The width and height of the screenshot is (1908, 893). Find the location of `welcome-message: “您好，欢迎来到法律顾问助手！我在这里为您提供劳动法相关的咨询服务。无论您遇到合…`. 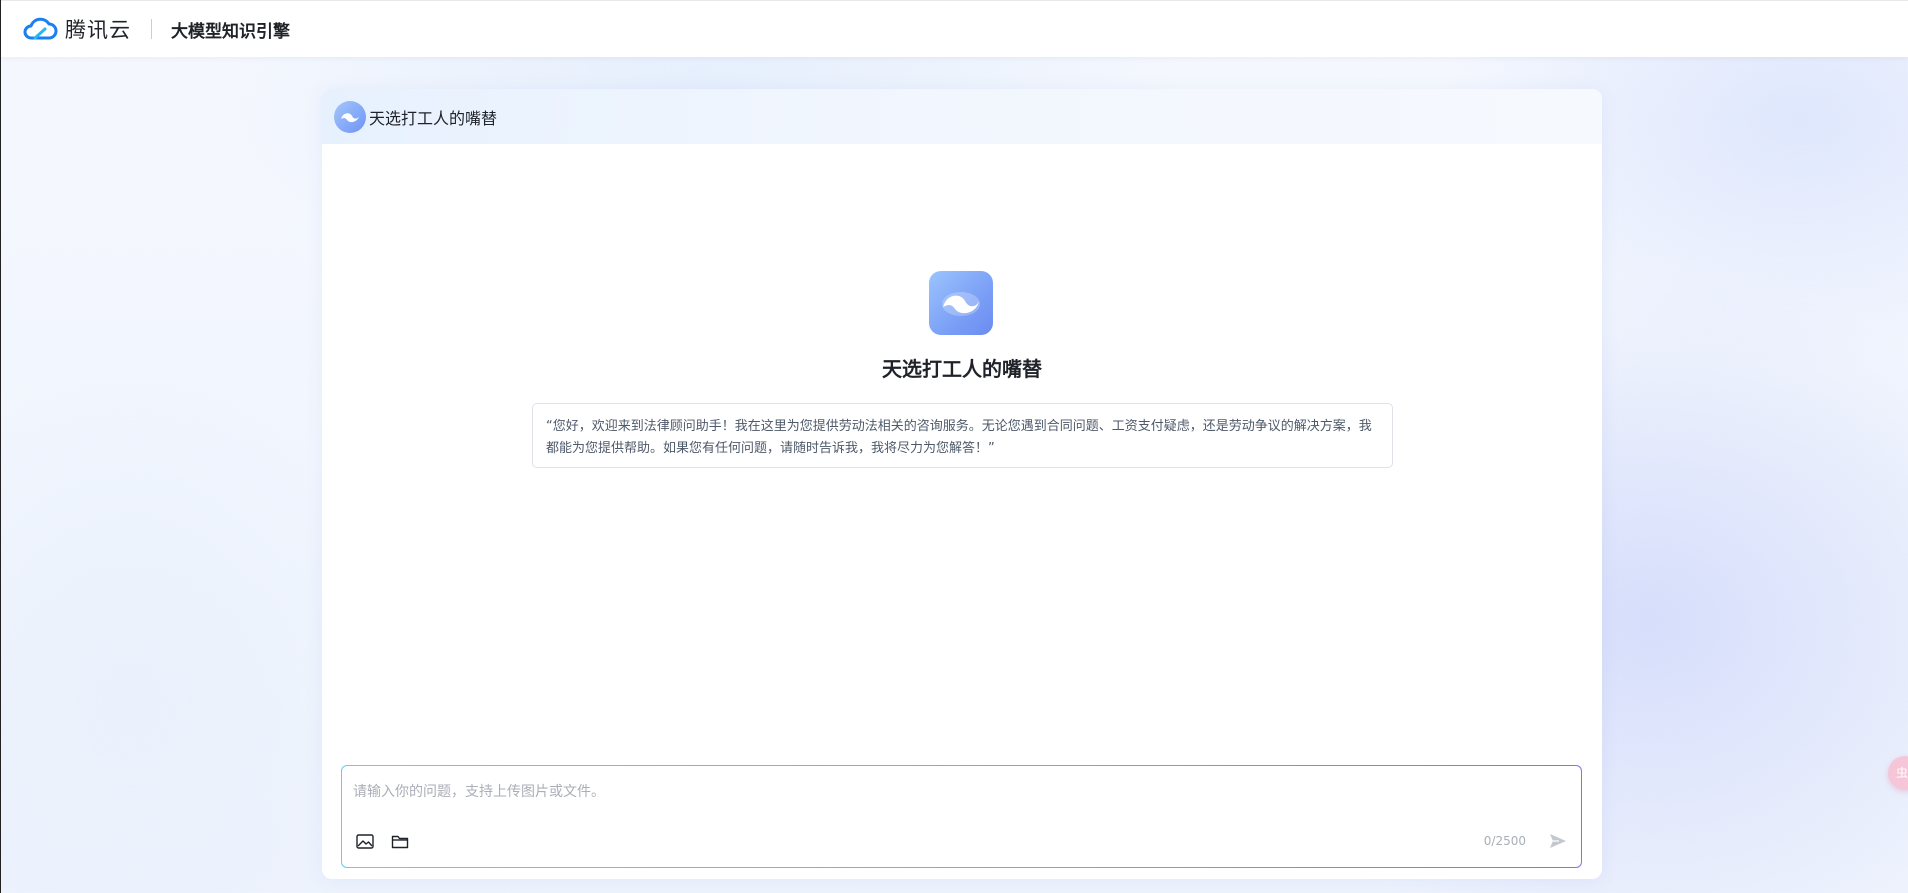

welcome-message: “您好，欢迎来到法律顾问助手！我在这里为您提供劳动法相关的咨询服务。无论您遇到合… is located at coordinates (962, 435).